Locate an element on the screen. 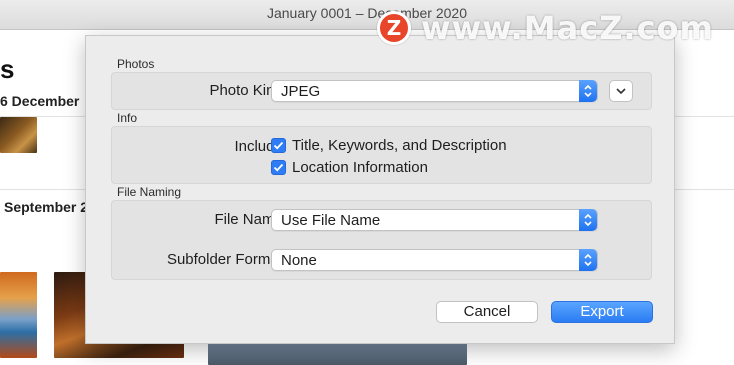 Image resolution: width=734 pixels, height=365 pixels. include-label: Include: is located at coordinates (260, 146).